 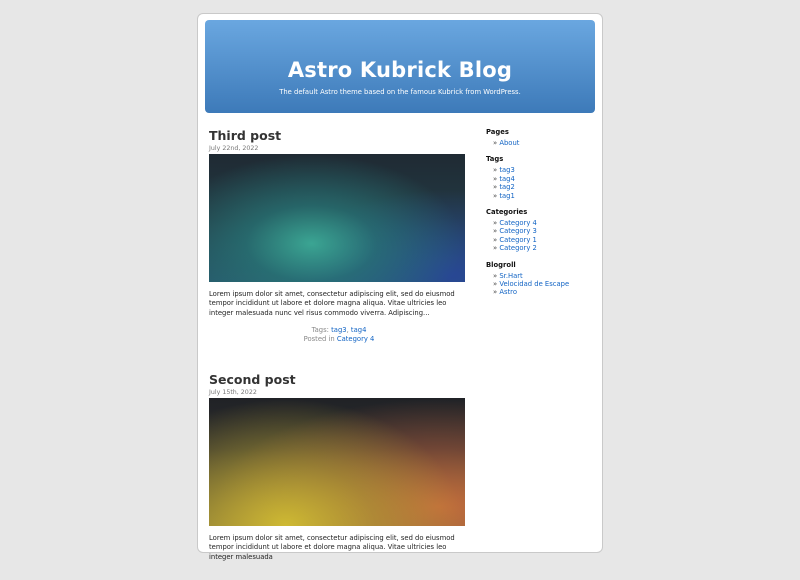 I want to click on post-category: Posted in Category 4, so click(x=339, y=339).